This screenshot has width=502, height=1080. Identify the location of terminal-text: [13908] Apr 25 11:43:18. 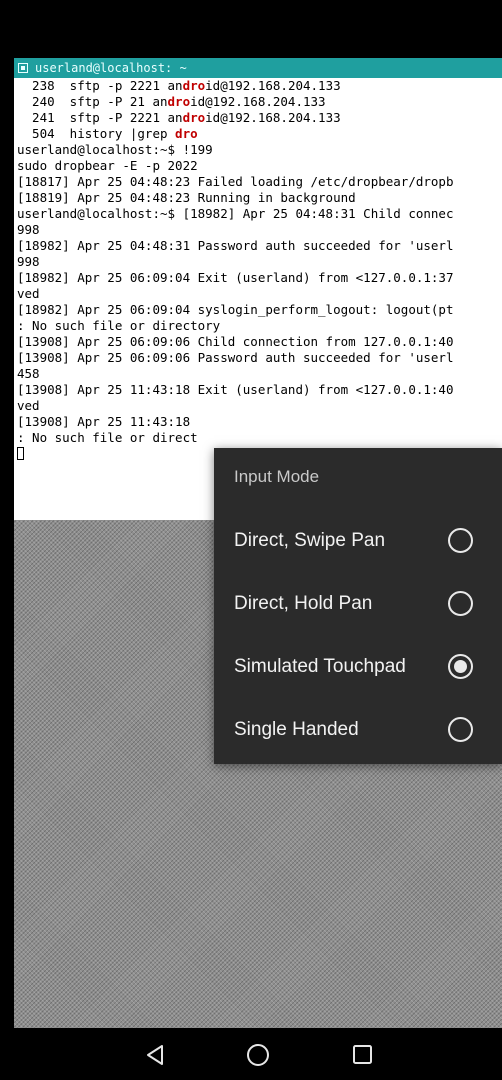
(107, 421).